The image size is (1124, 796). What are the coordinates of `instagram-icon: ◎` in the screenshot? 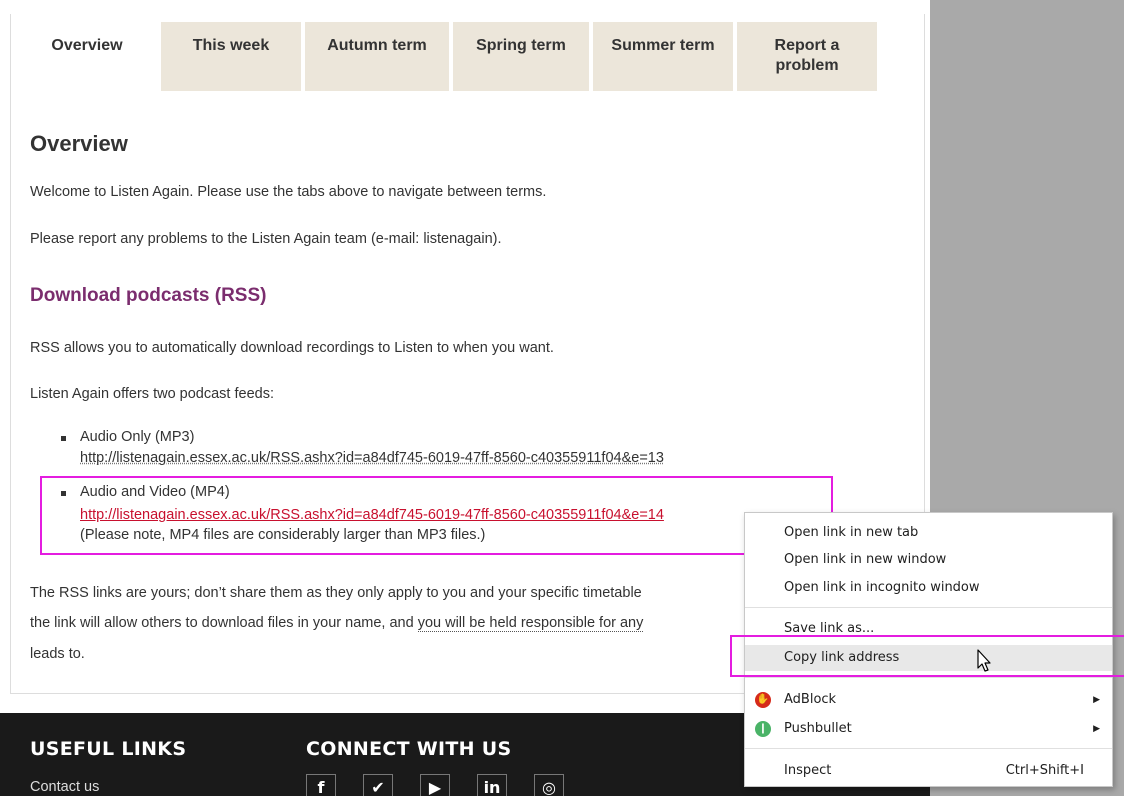 It's located at (549, 785).